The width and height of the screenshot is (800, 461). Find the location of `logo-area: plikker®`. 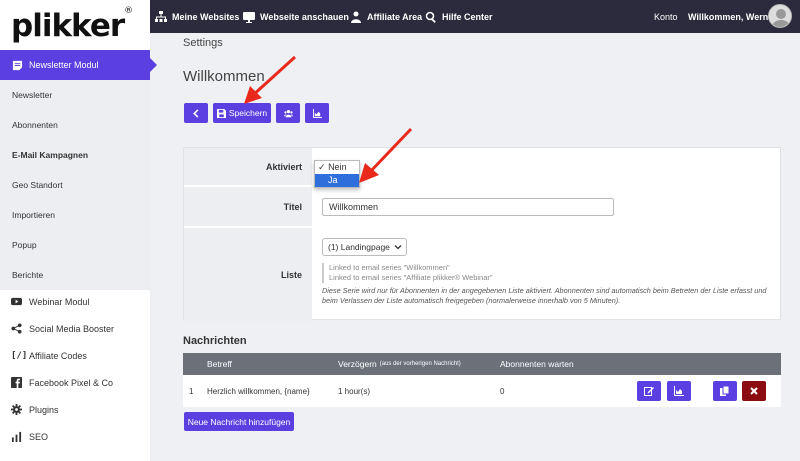

logo-area: plikker® is located at coordinates (75, 25).